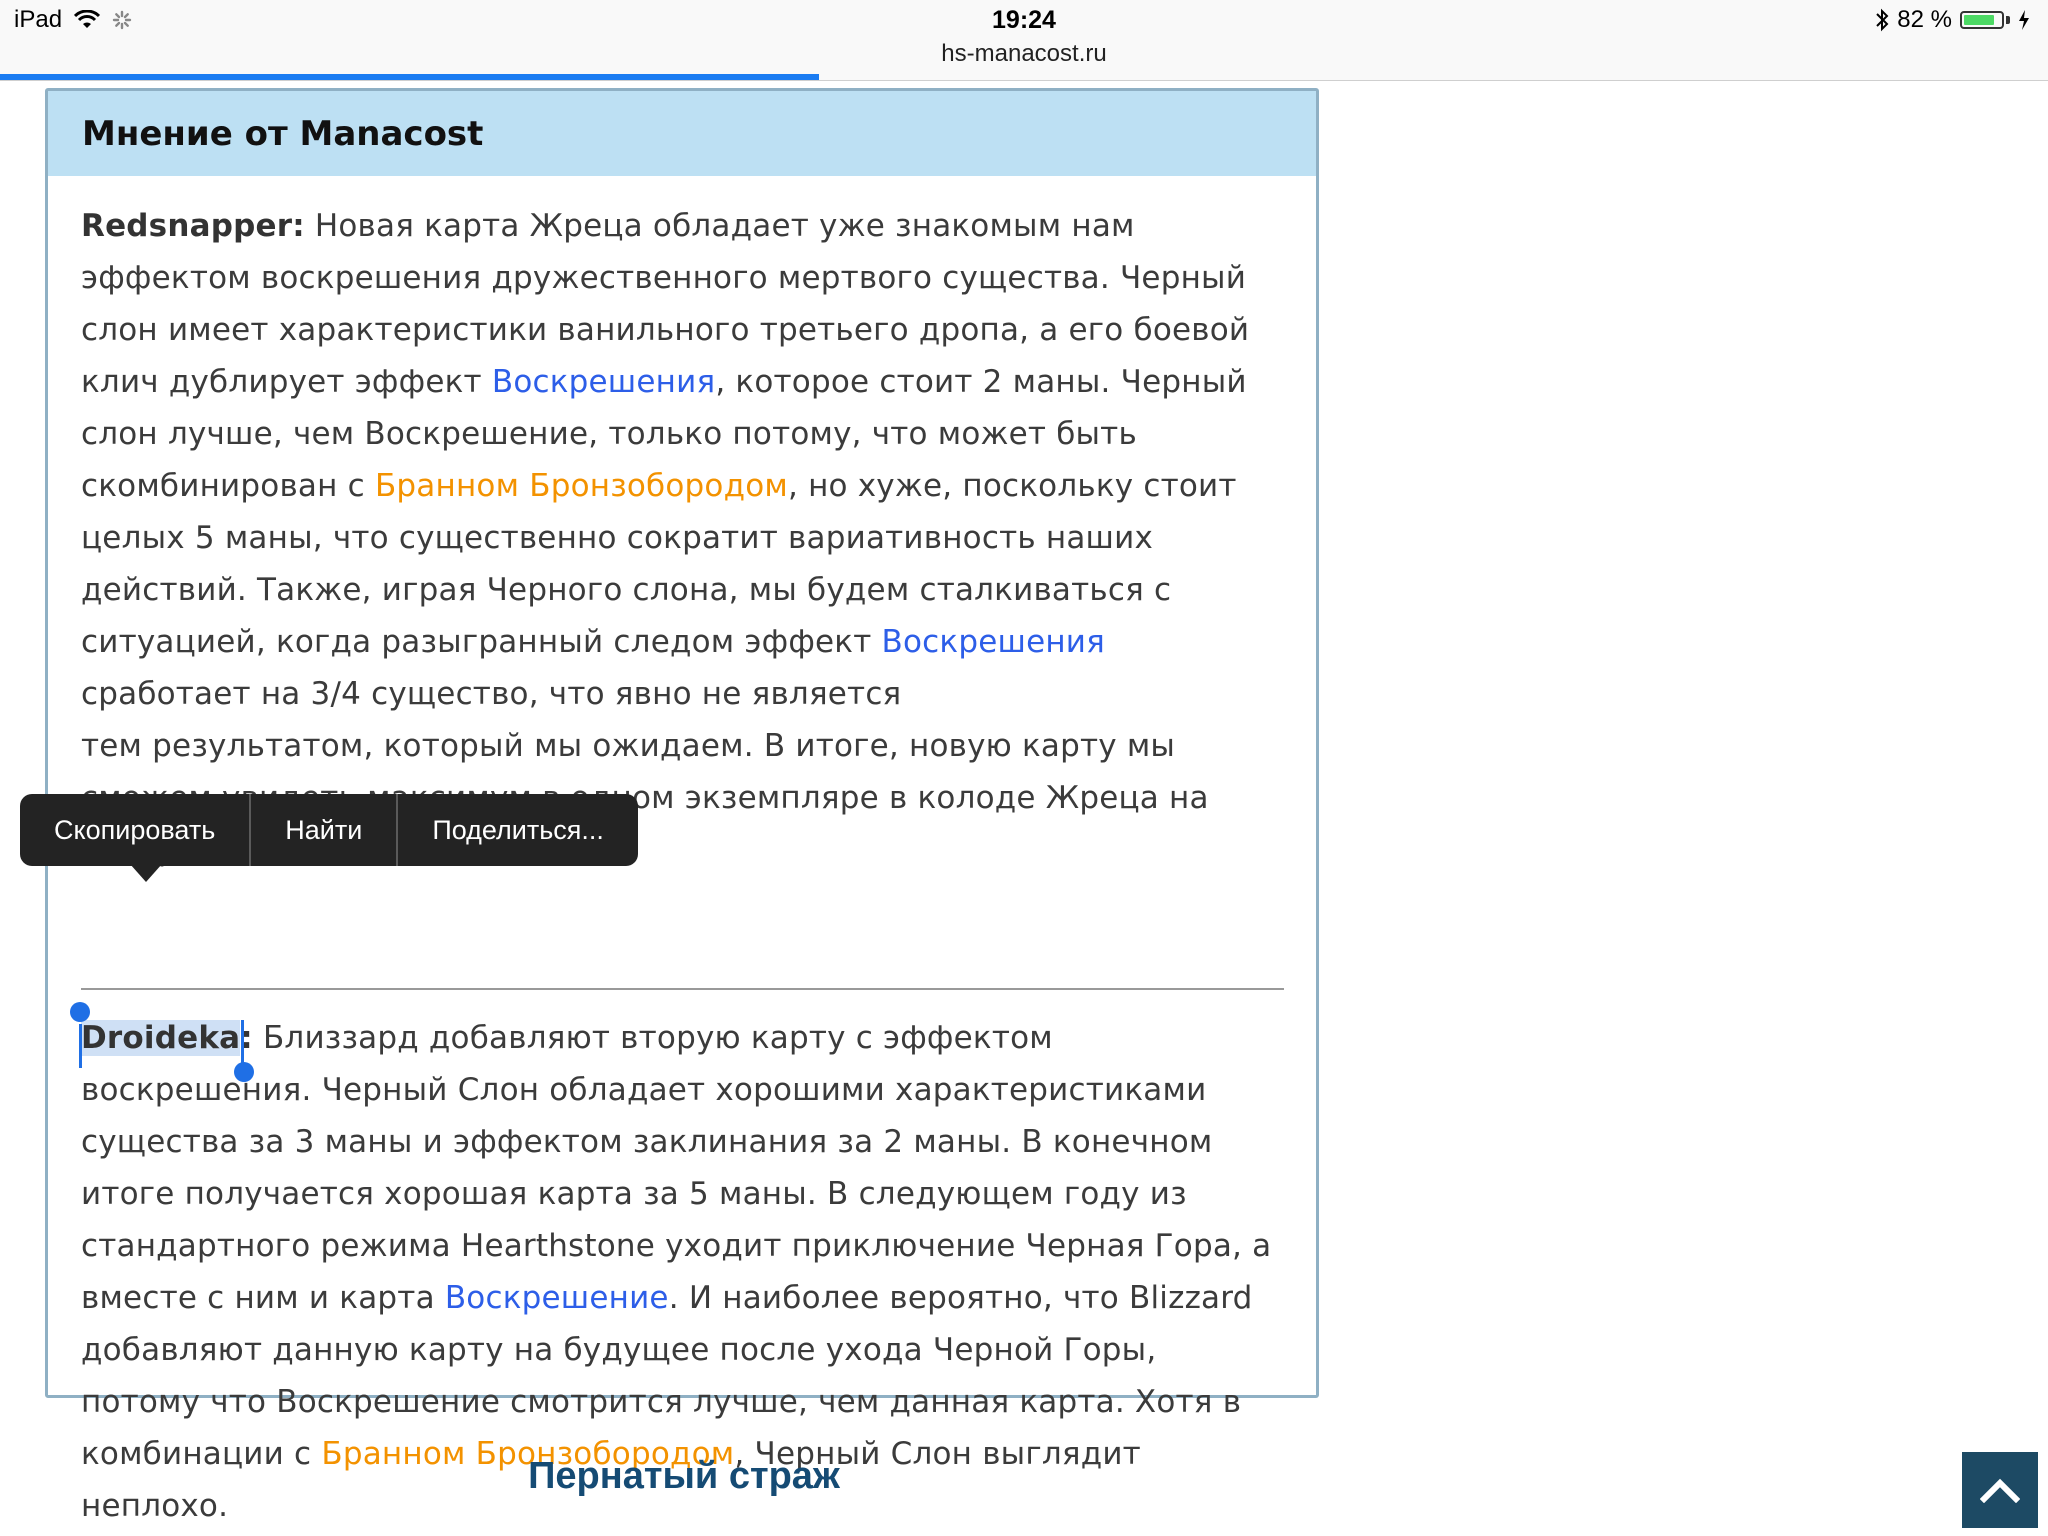 Image resolution: width=2048 pixels, height=1536 pixels. What do you see at coordinates (1024, 20) in the screenshot?
I see `status-time: 19:24` at bounding box center [1024, 20].